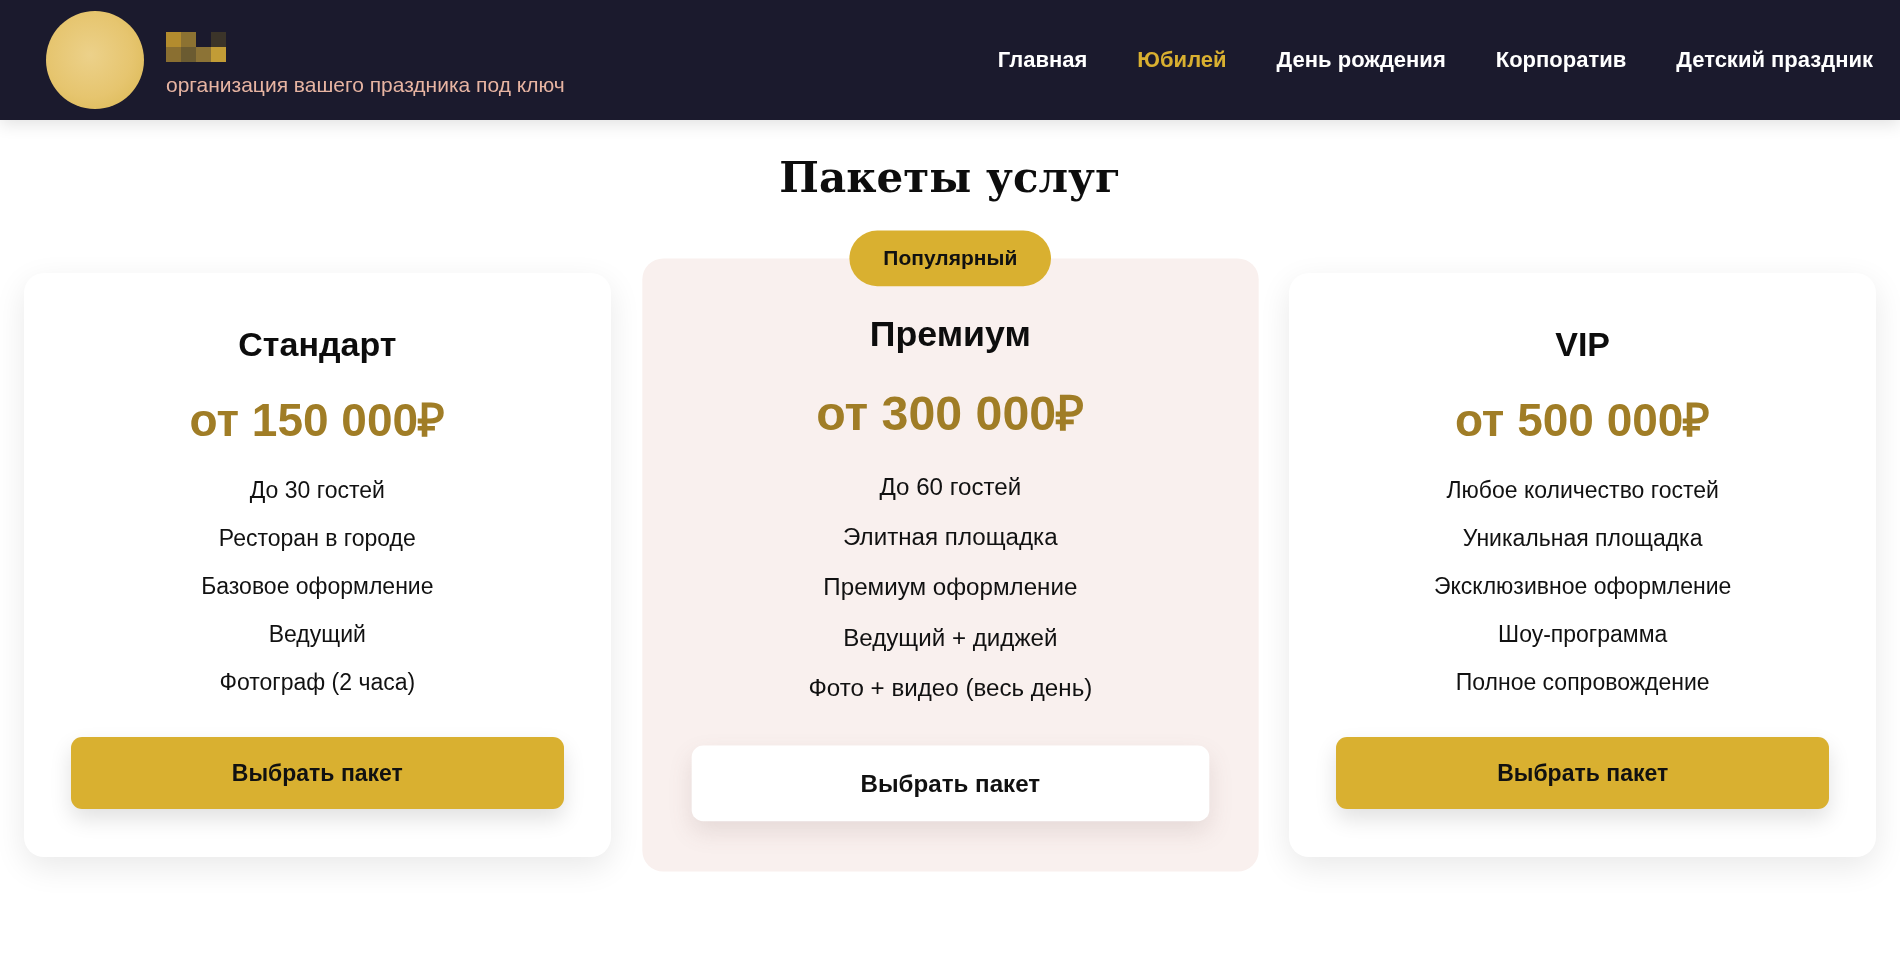  Describe the element at coordinates (1583, 344) in the screenshot. I see `package-title: VIP` at that location.